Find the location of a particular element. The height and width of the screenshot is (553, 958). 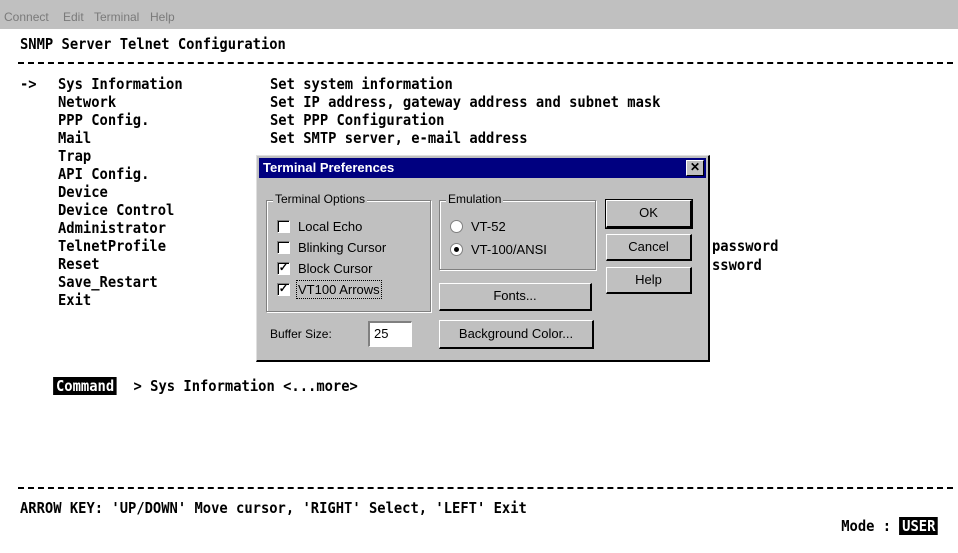

buffer-size-label: Buffer Size: is located at coordinates (301, 334).